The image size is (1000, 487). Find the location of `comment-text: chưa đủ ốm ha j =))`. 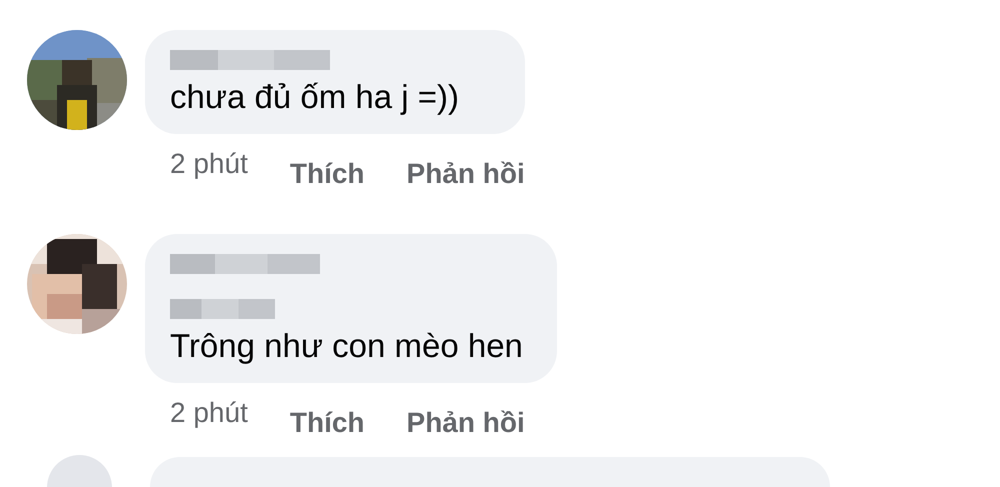

comment-text: chưa đủ ốm ha j =)) is located at coordinates (315, 97).